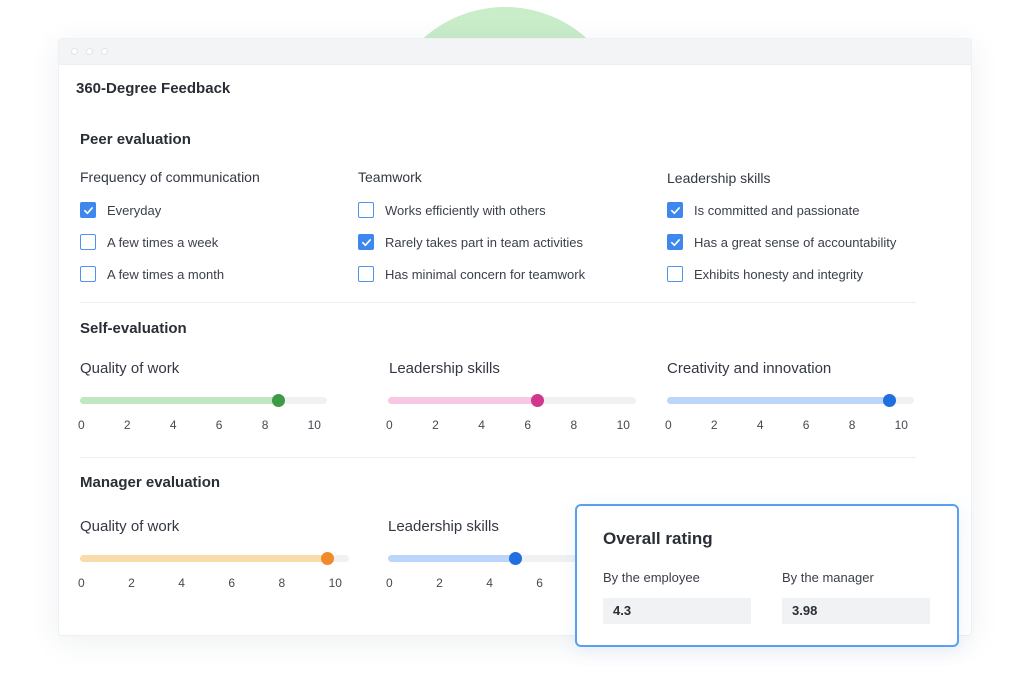 This screenshot has width=1024, height=693. Describe the element at coordinates (484, 242) in the screenshot. I see `checkbox-label: Rarely takes part in team activities` at that location.